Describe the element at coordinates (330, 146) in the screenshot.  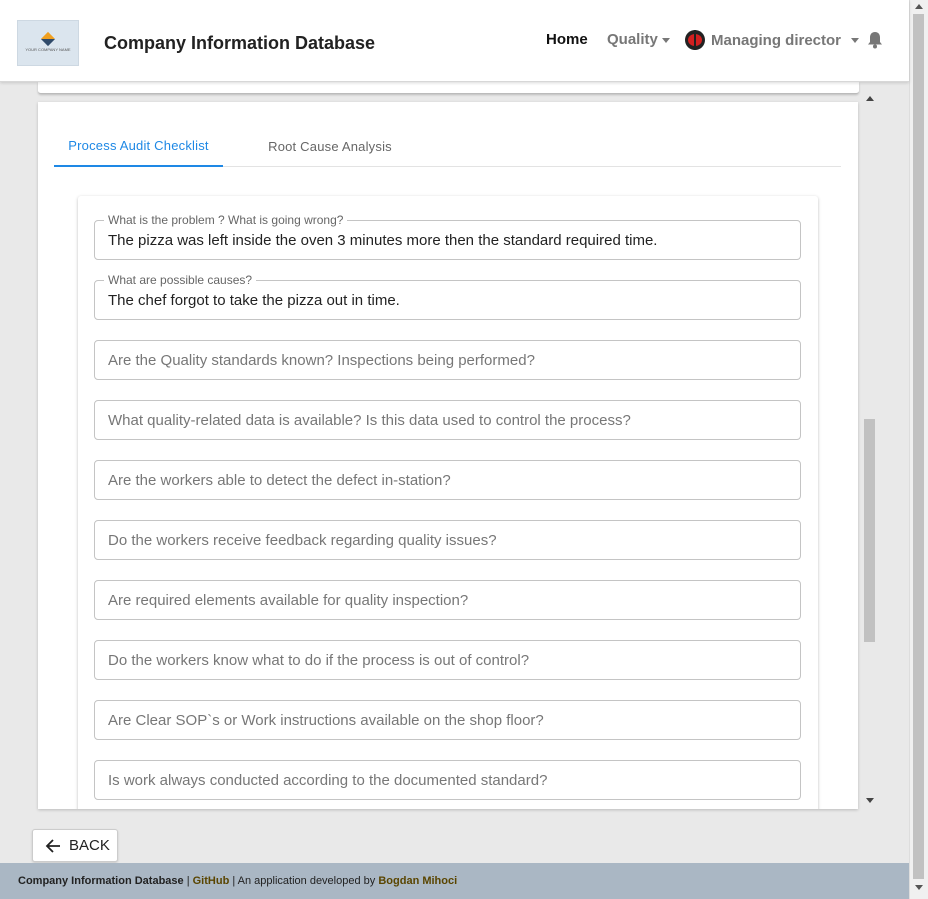
I see `tab-root-cause-analysis: Root Cause Analysis` at that location.